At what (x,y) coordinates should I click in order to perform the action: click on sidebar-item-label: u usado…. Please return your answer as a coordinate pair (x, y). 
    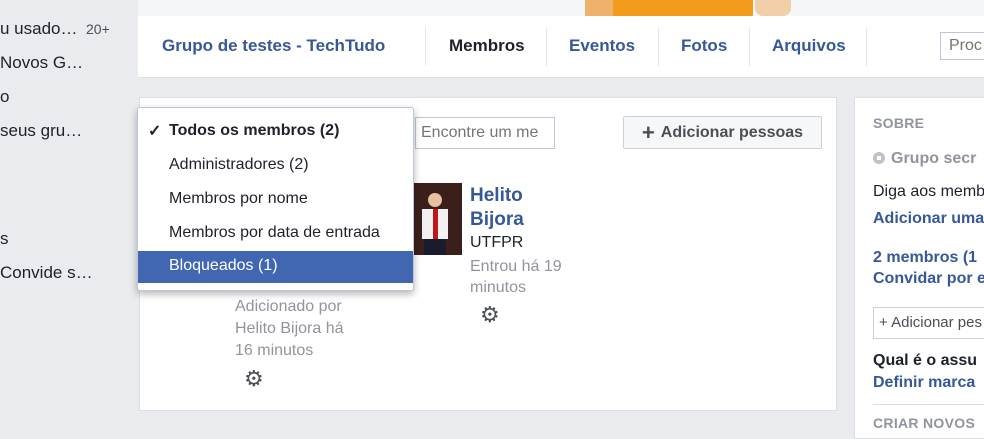
    Looking at the image, I should click on (39, 28).